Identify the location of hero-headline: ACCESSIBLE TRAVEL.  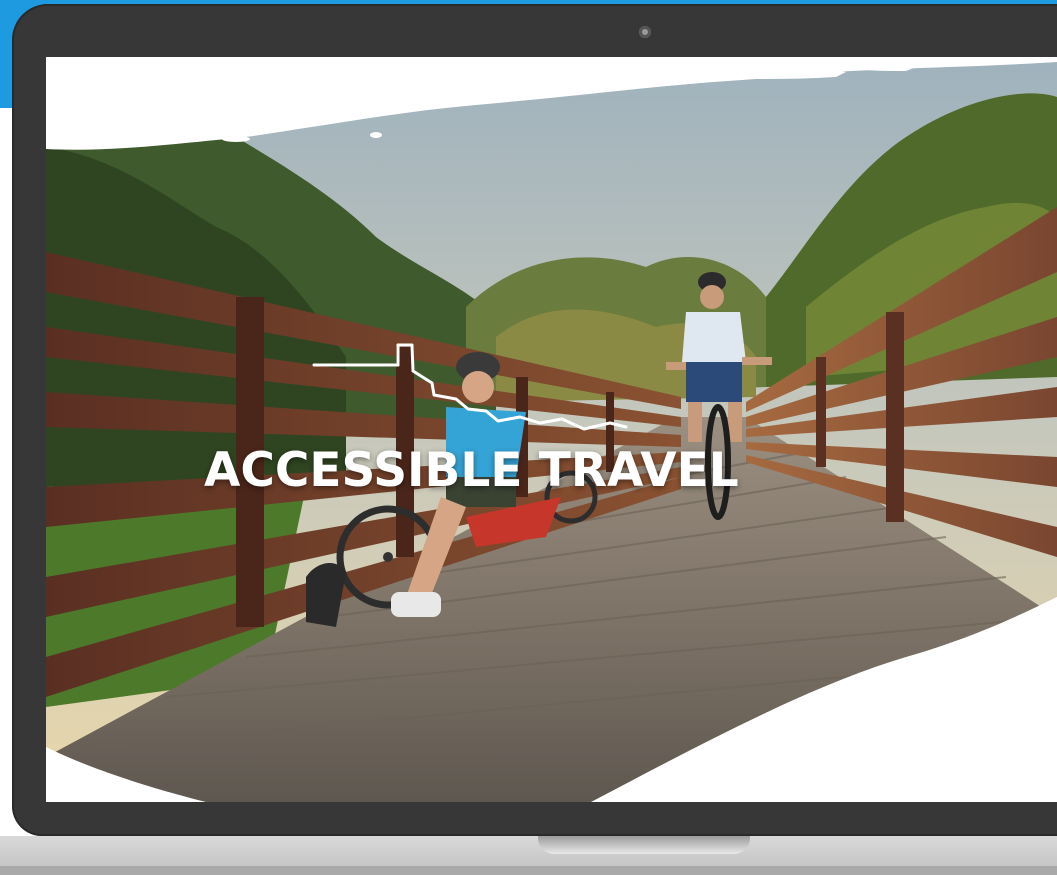
(471, 470).